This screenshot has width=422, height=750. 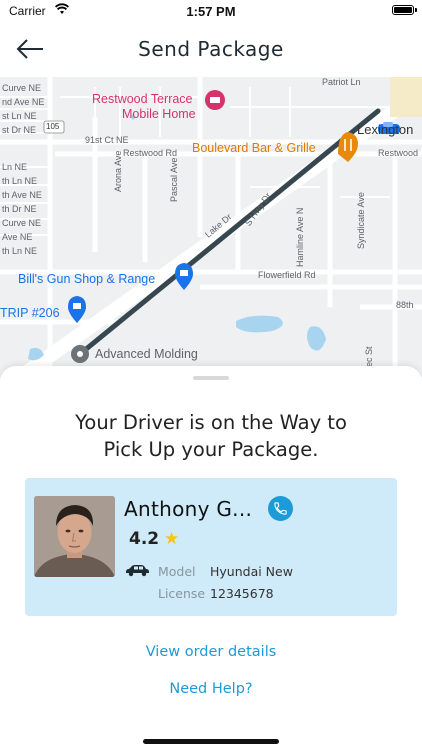 What do you see at coordinates (22, 195) in the screenshot?
I see `street-label: th Ave NE` at bounding box center [22, 195].